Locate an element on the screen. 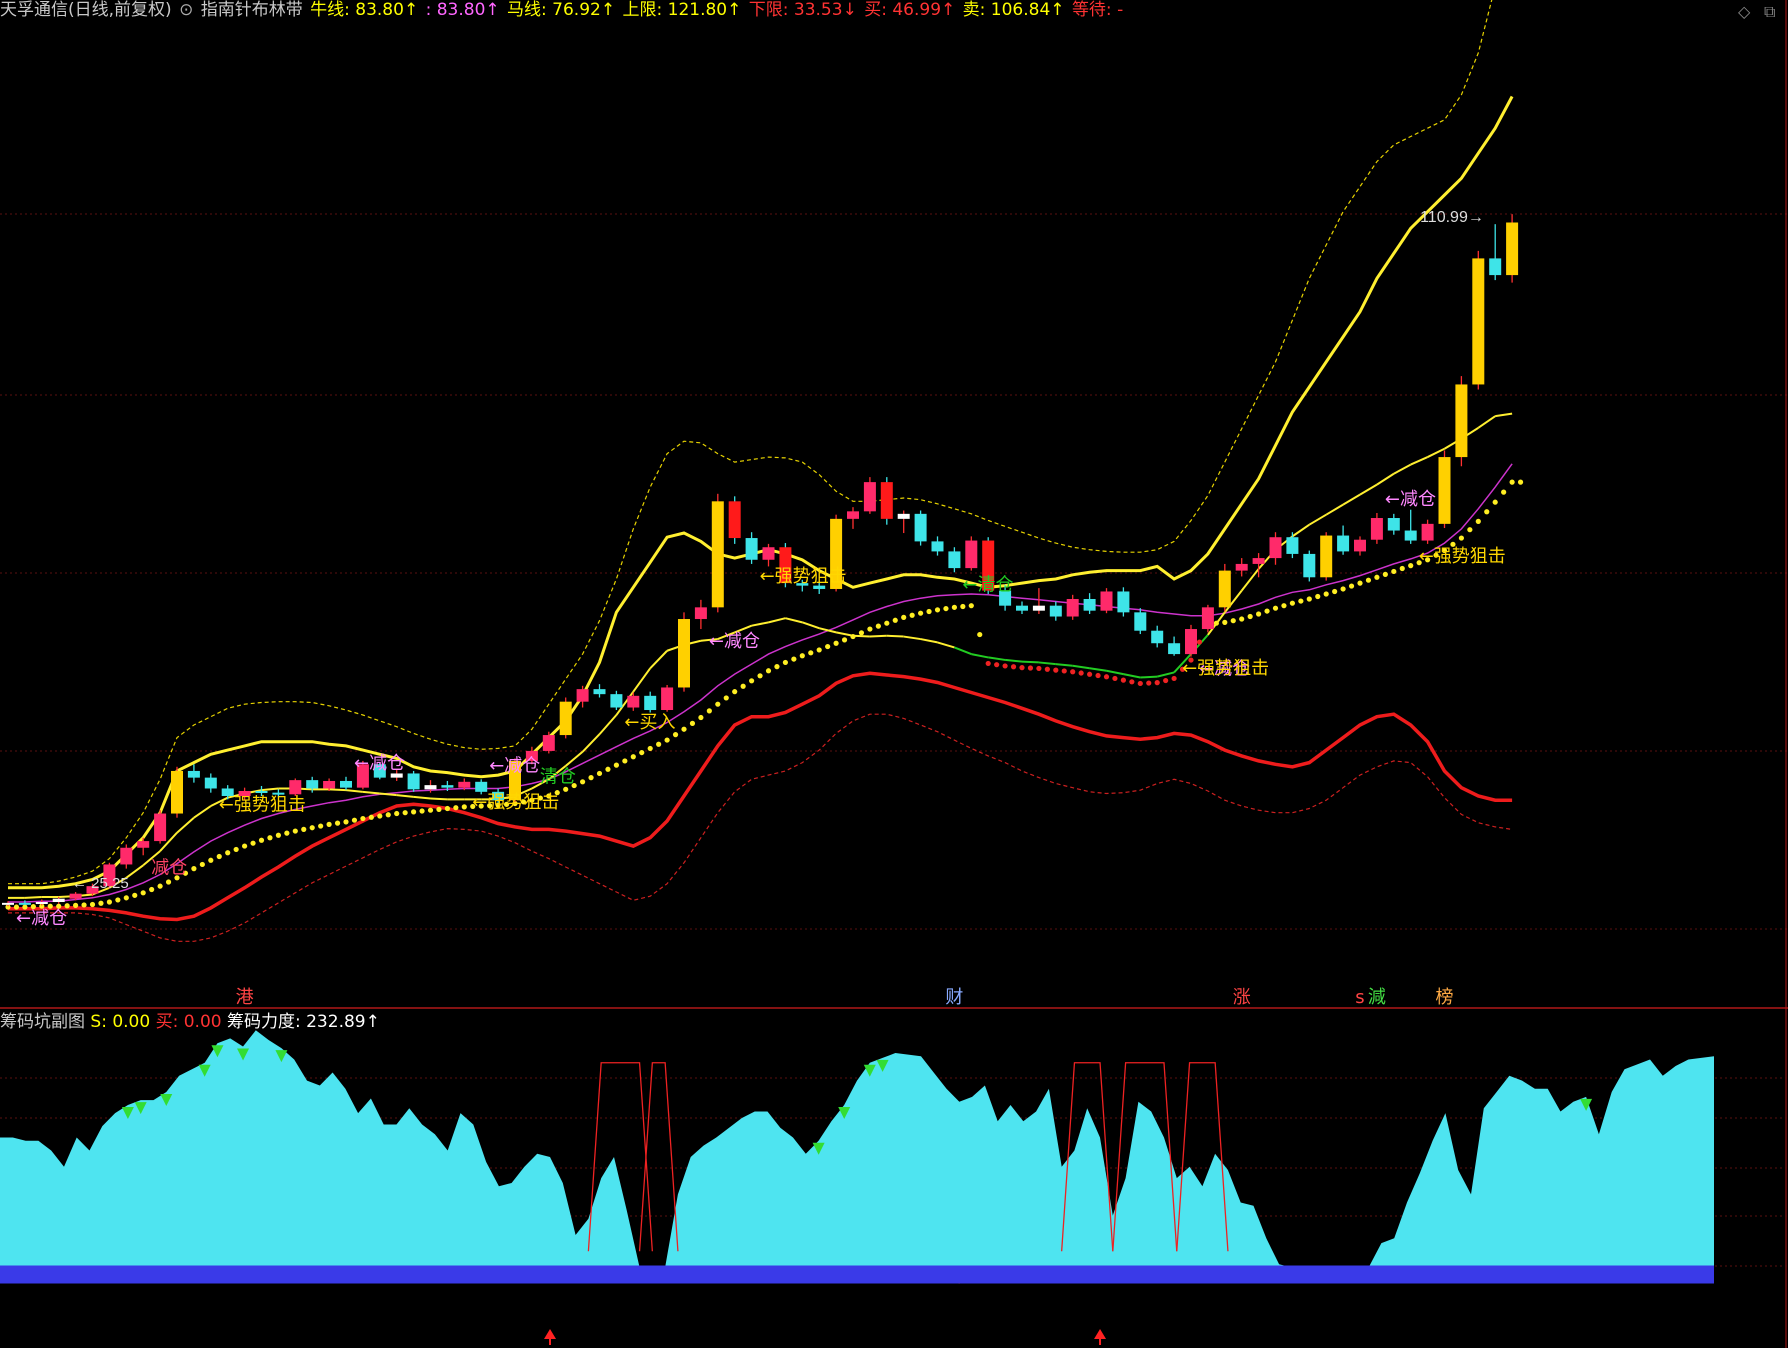  low-price-label: ← 25.25 is located at coordinates (100, 883).